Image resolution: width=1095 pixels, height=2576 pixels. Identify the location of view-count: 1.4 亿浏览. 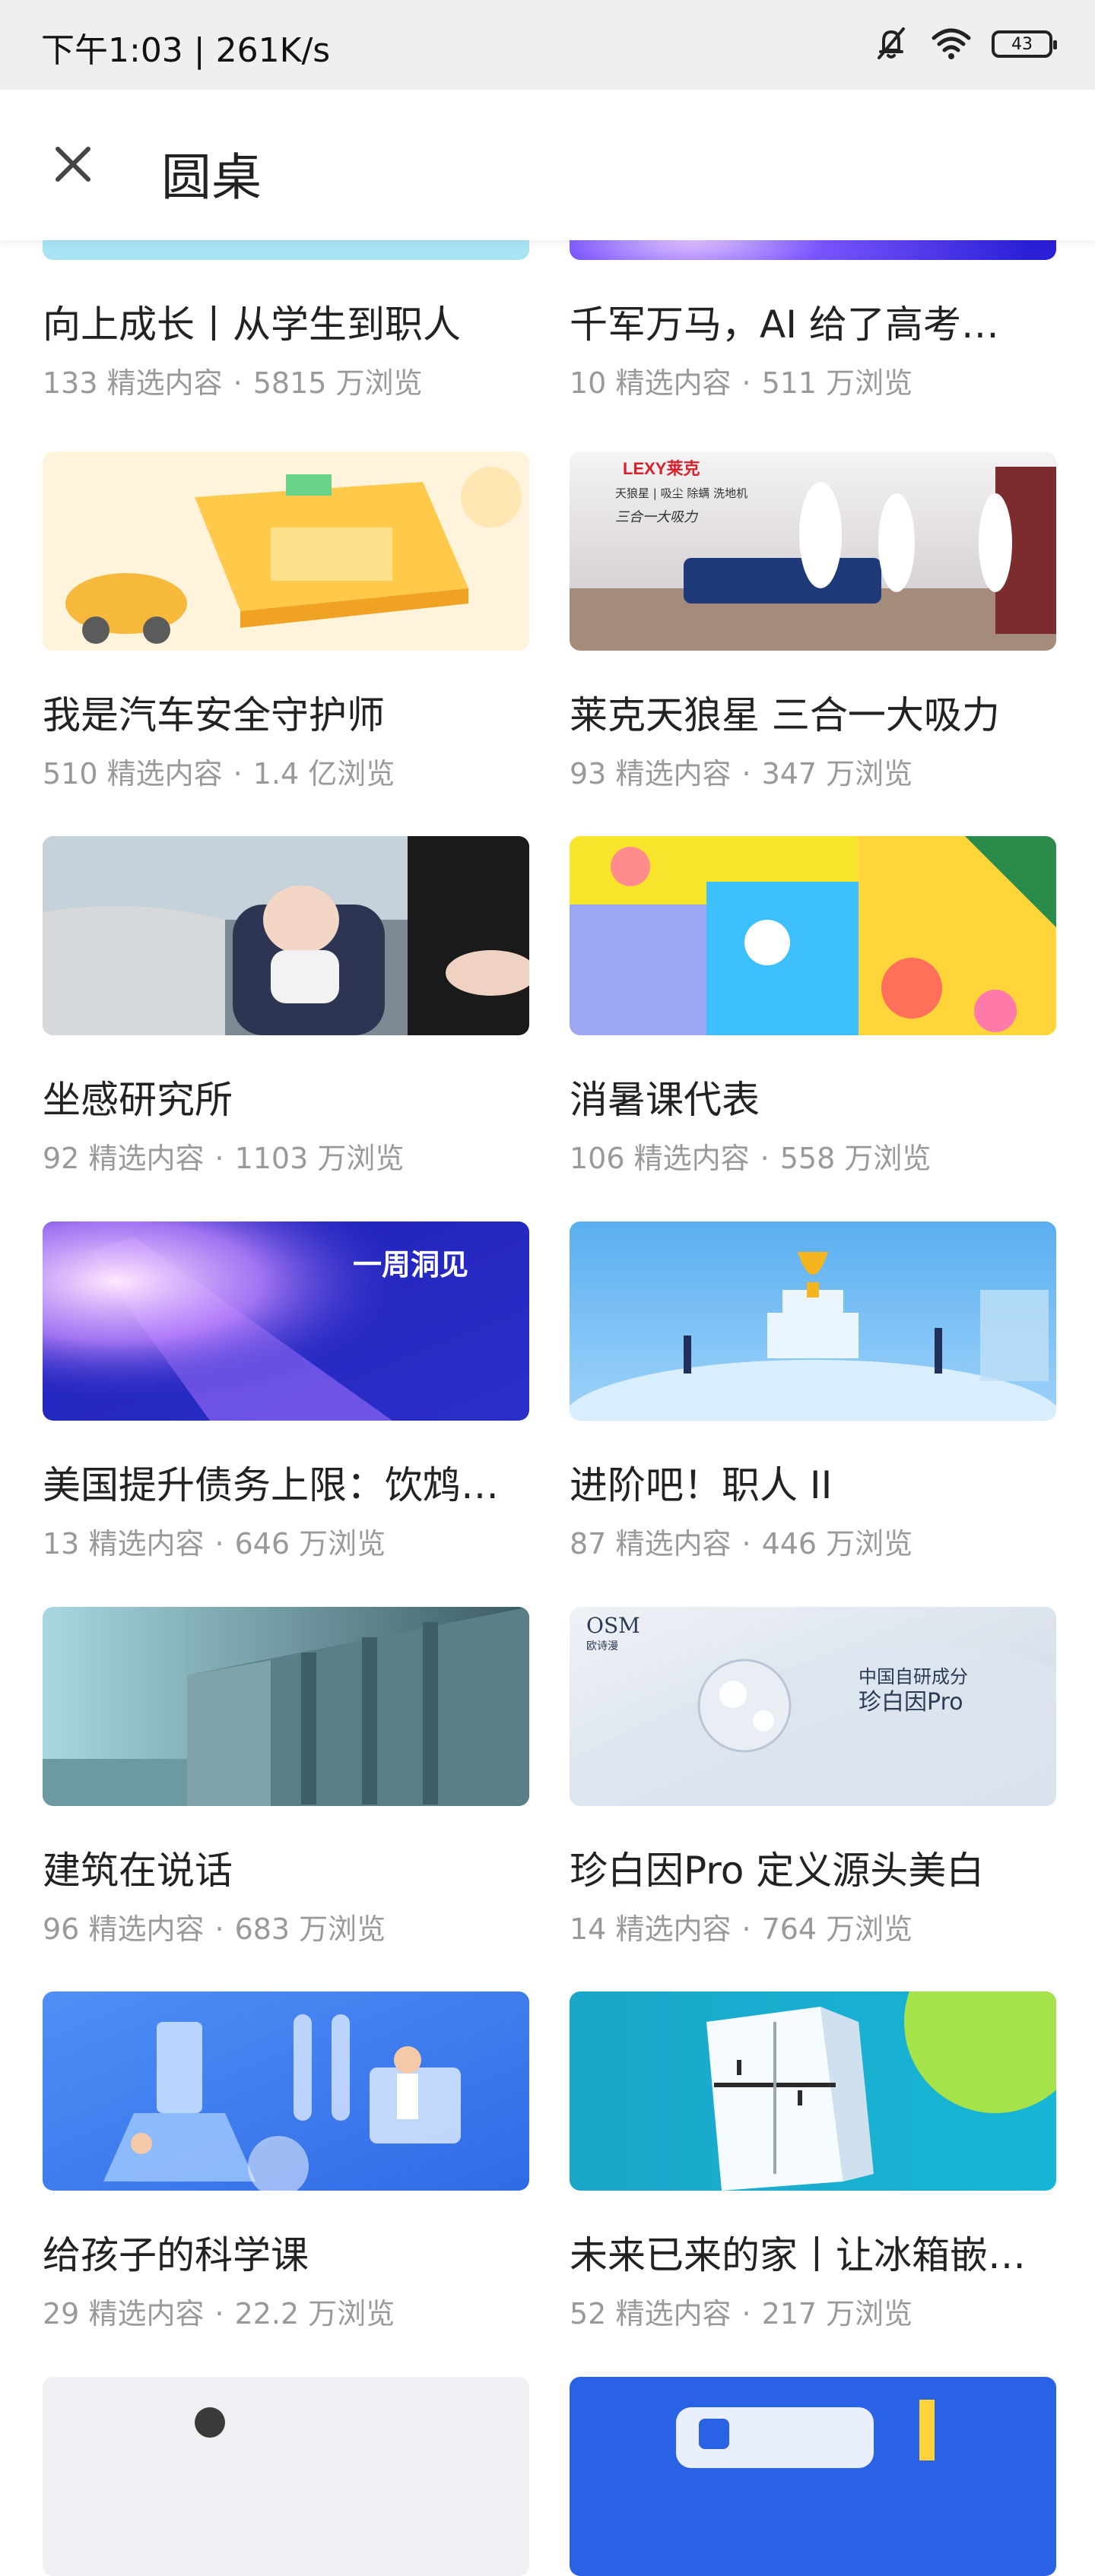
(323, 774).